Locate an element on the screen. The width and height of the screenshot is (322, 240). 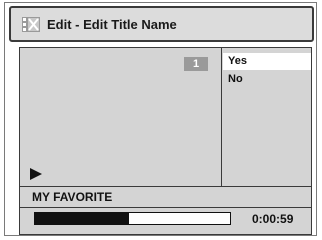
playback-progress-bar is located at coordinates (132, 218).